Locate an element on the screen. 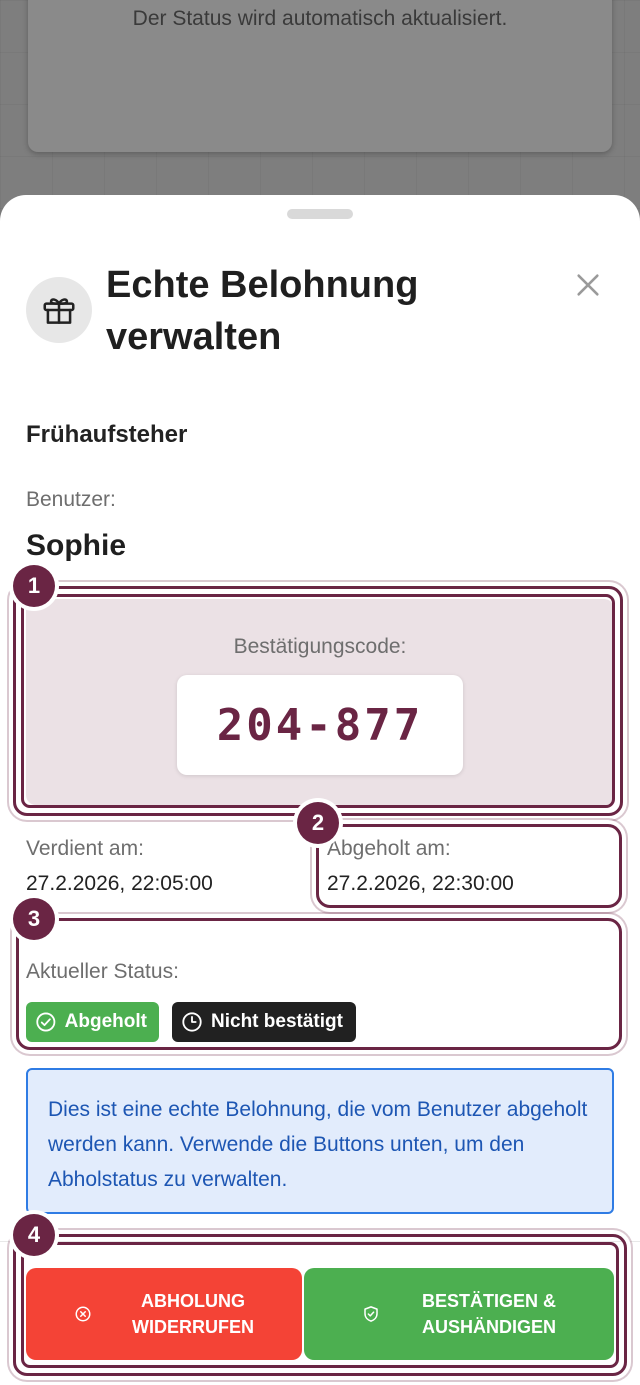 This screenshot has height=1385, width=640. revoke-pickup-button: ABHOLUNG WIDERRUFEN is located at coordinates (164, 1314).